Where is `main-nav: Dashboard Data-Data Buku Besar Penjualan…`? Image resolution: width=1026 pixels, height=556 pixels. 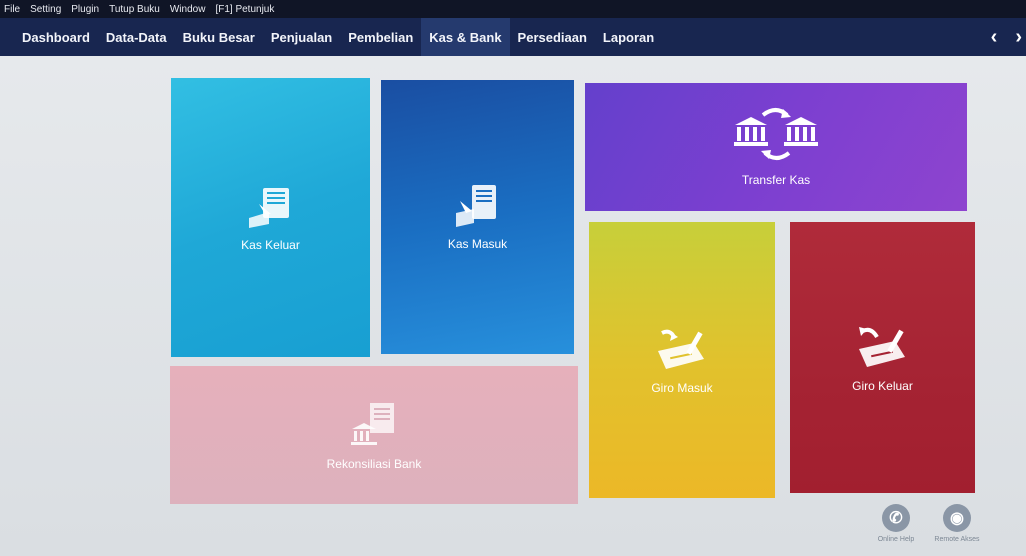 main-nav: Dashboard Data-Data Buku Besar Penjualan… is located at coordinates (513, 37).